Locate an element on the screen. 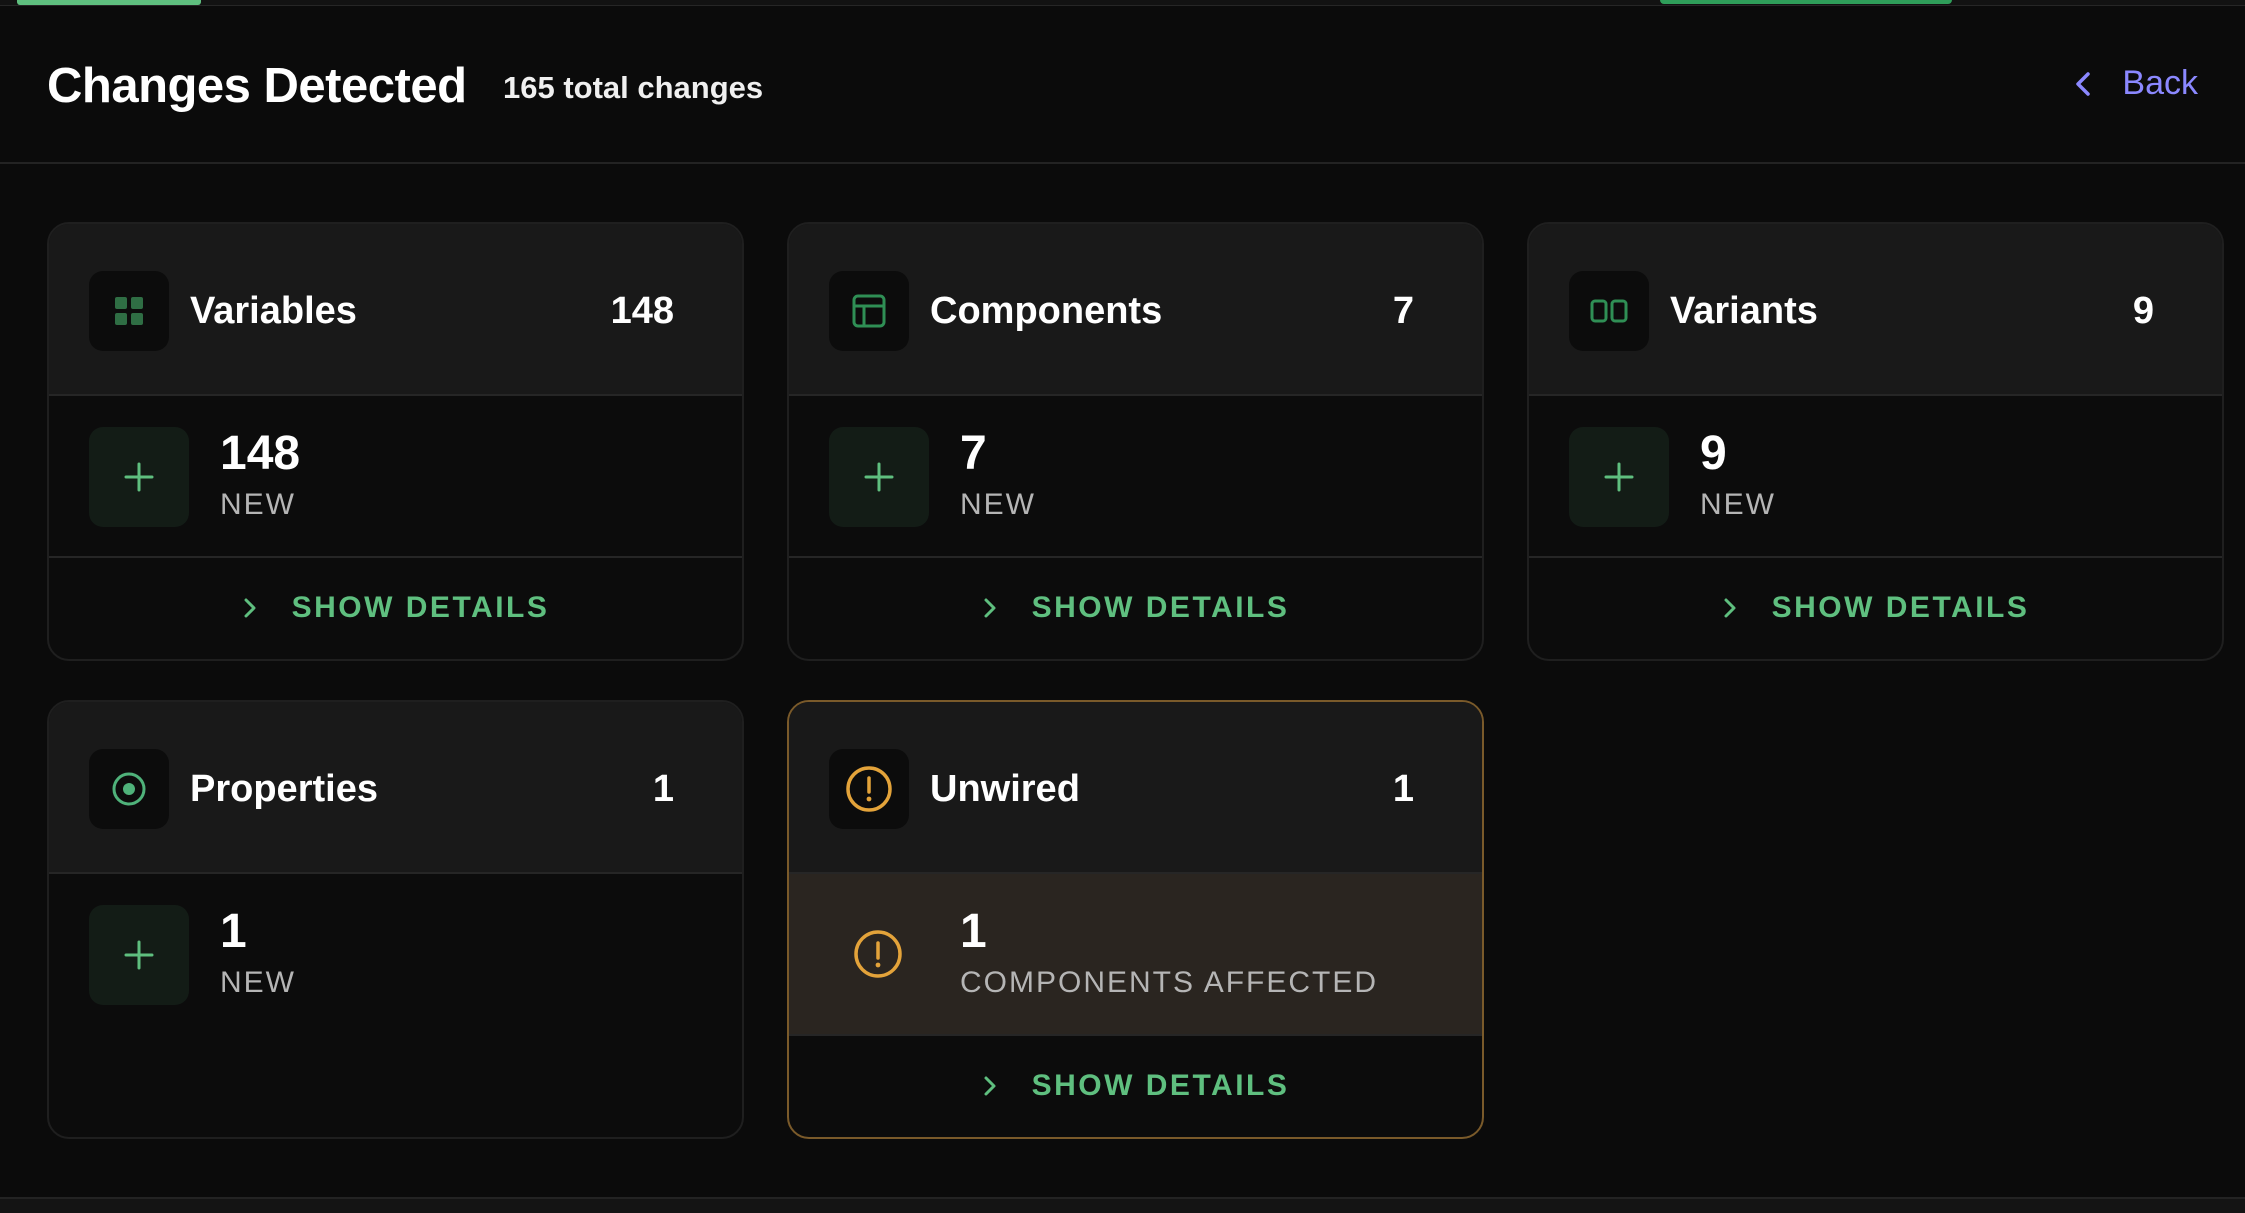 Image resolution: width=2245 pixels, height=1213 pixels. card-title: Components is located at coordinates (1046, 311).